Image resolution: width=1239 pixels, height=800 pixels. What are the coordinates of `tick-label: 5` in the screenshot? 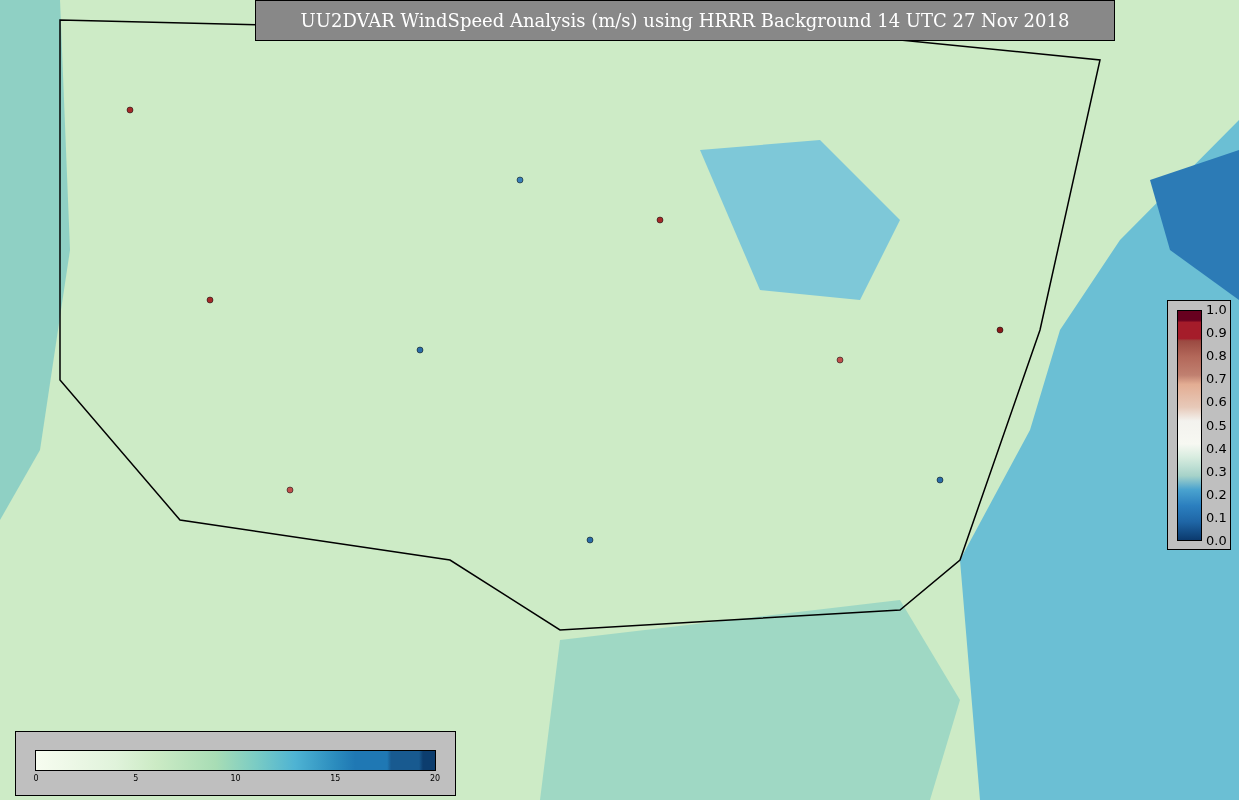 It's located at (136, 779).